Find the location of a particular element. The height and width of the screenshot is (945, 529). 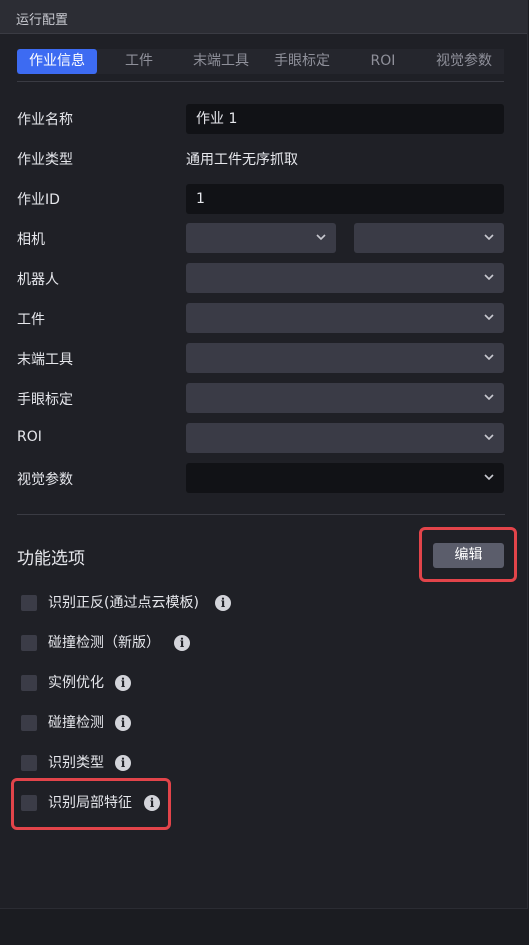

tab-hand-eye: 手眼标定 is located at coordinates (302, 61).